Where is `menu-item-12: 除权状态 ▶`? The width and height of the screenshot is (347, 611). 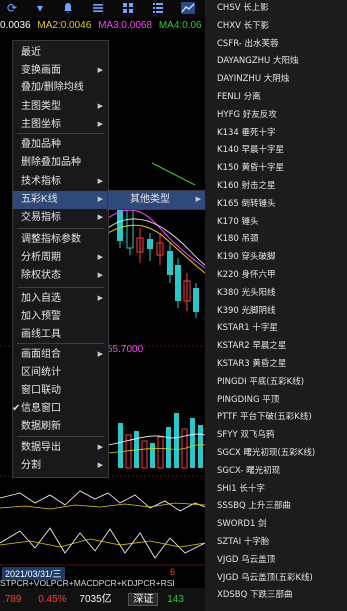
menu-item-12: 除权状态 ▶ is located at coordinates (60, 276).